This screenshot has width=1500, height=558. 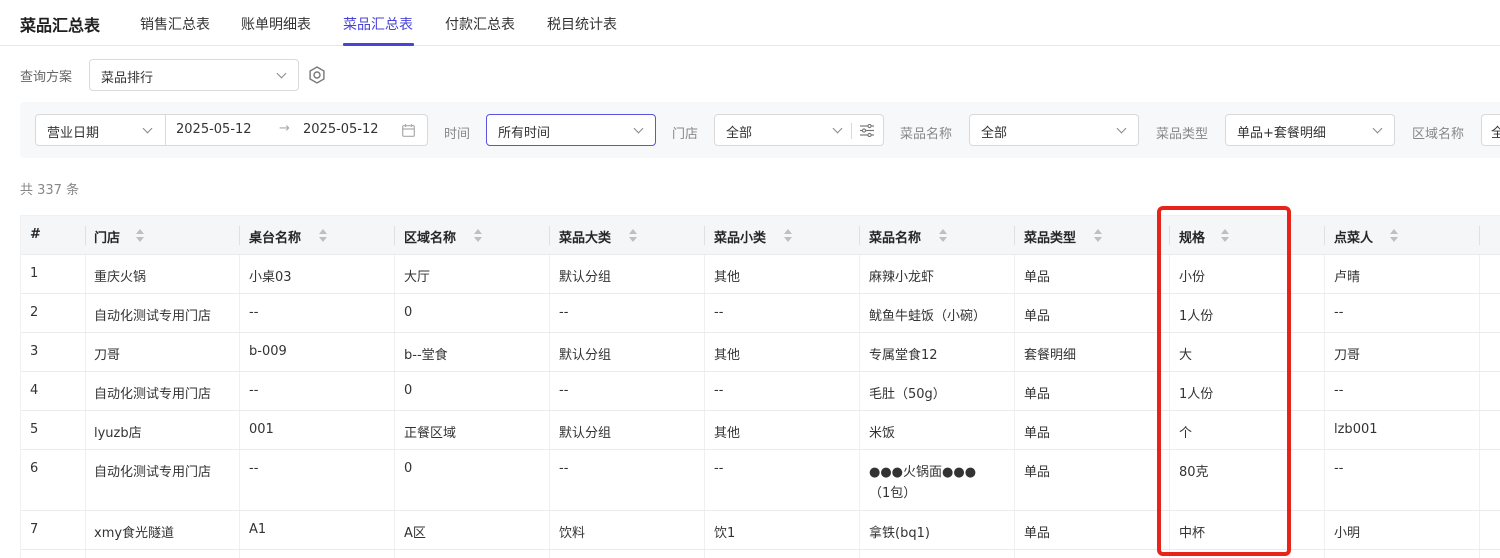 I want to click on column-header-orderer: 点菜人, so click(x=1353, y=235).